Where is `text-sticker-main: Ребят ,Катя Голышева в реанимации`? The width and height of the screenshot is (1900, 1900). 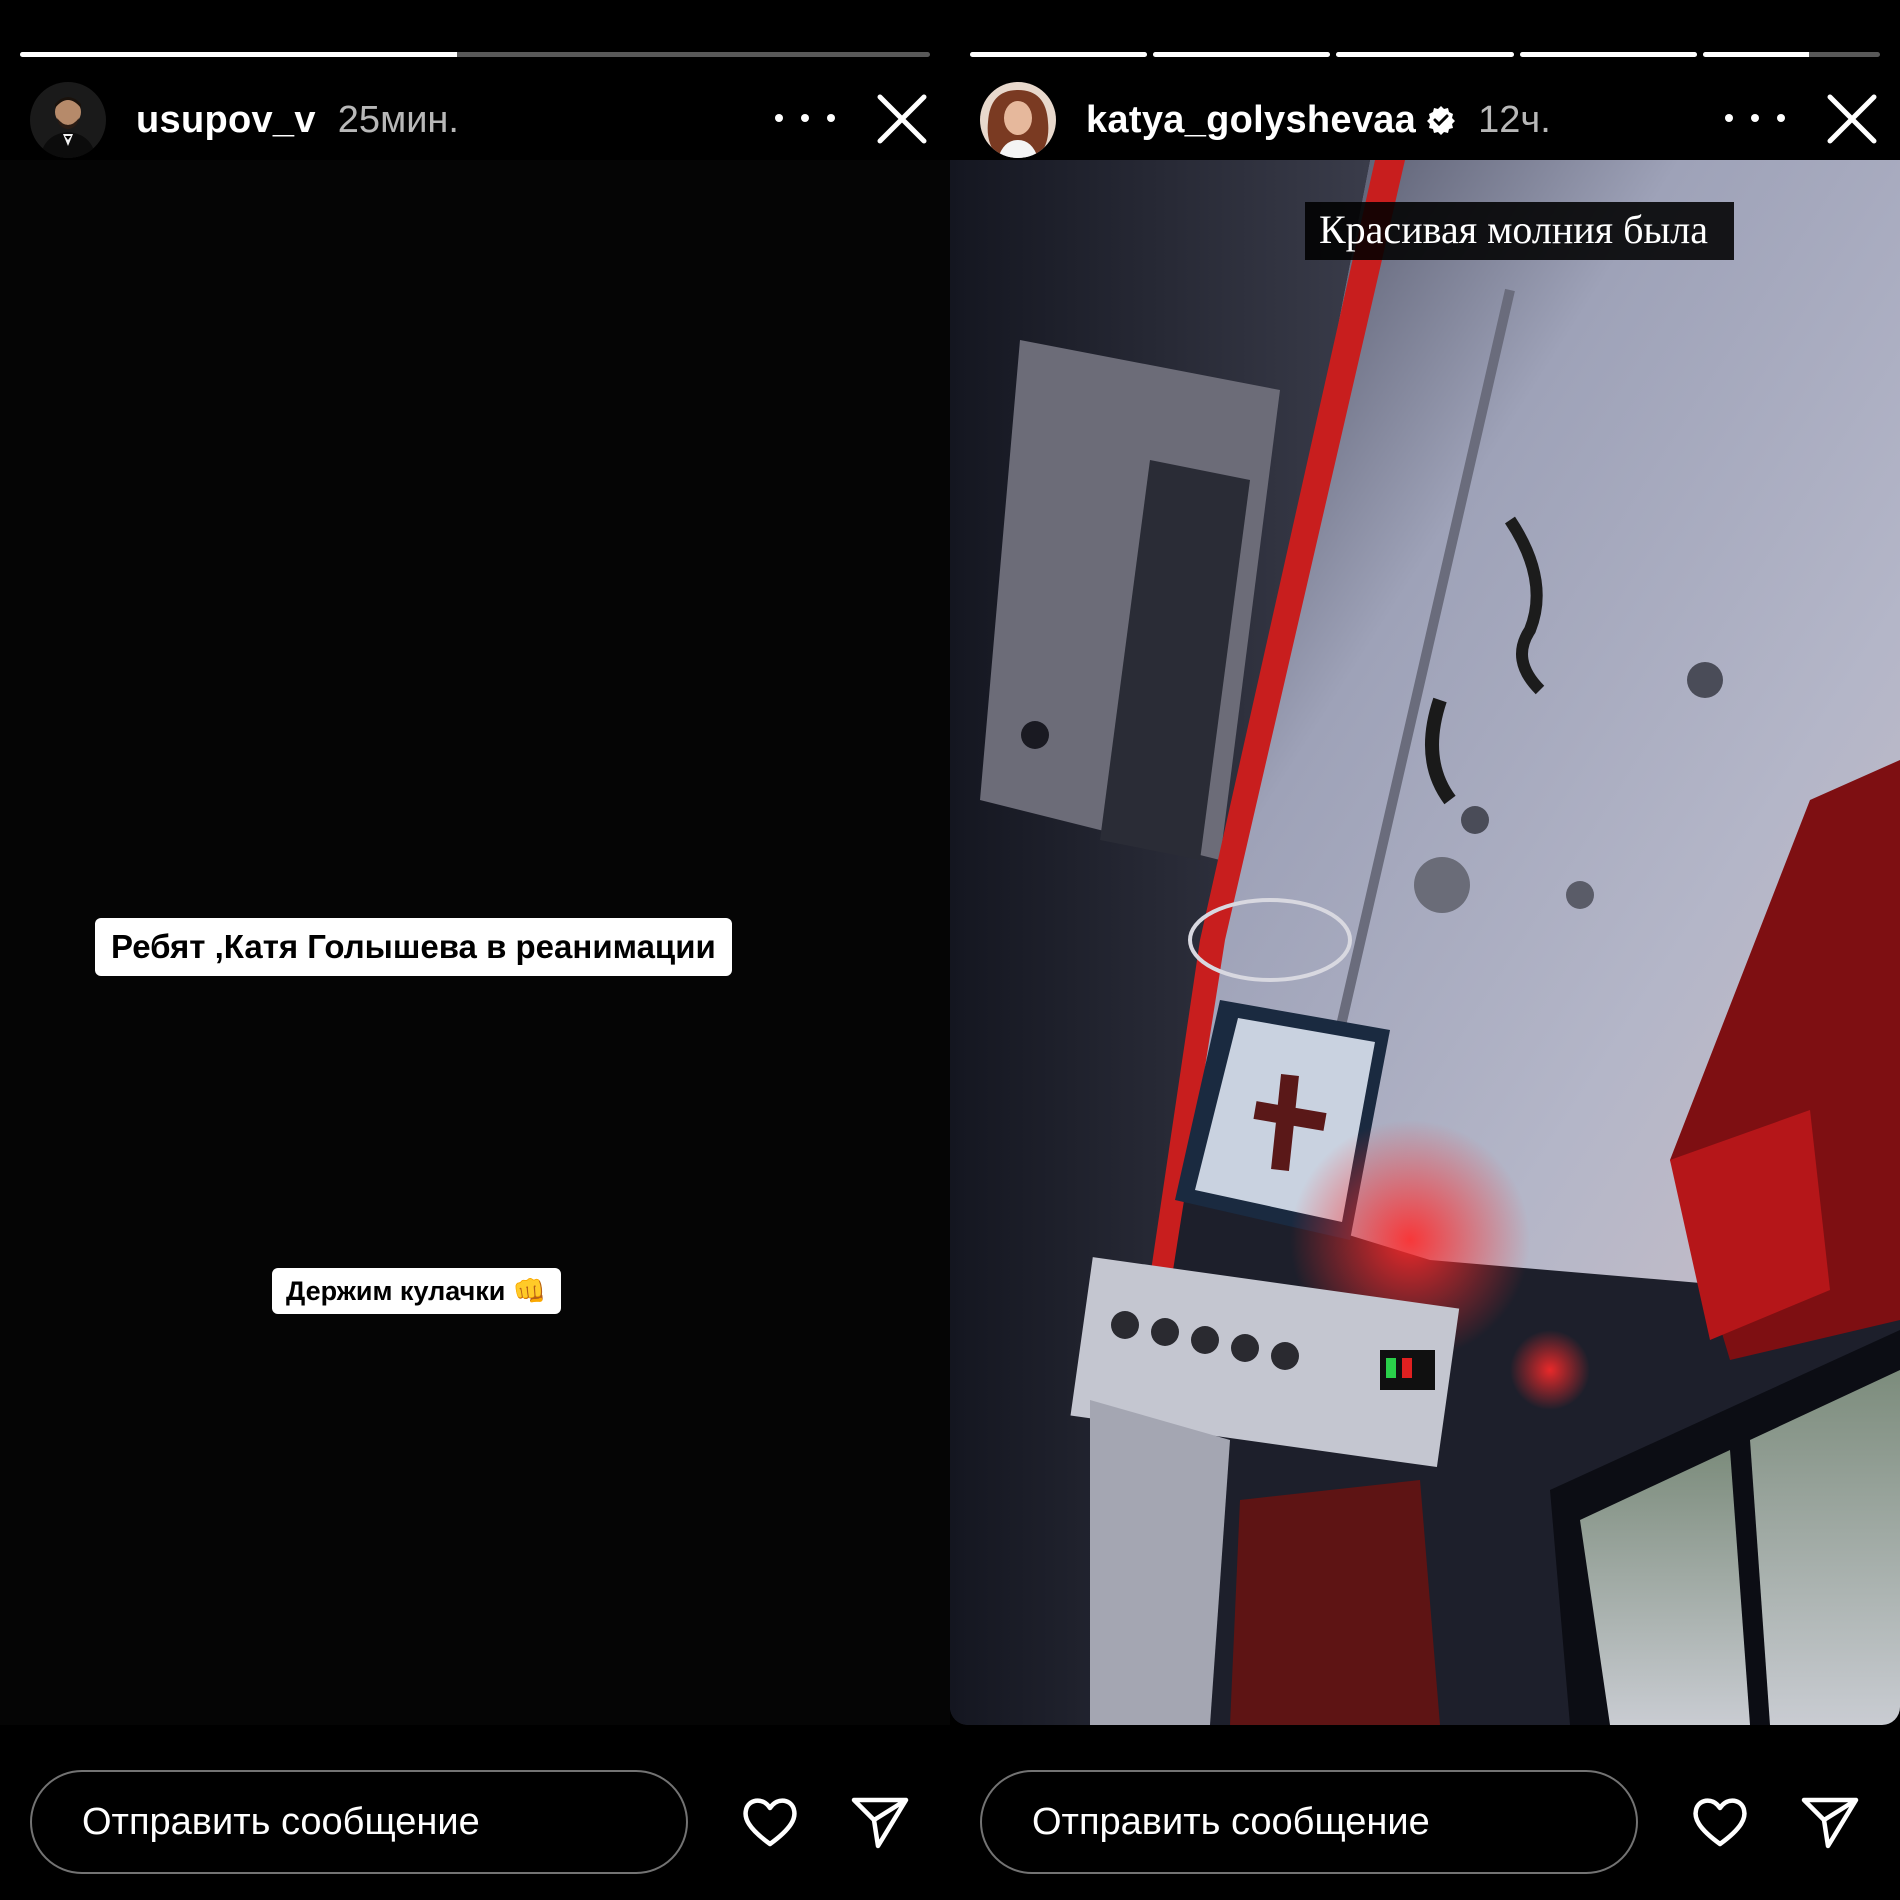
text-sticker-main: Ребят ,Катя Голышева в реанимации is located at coordinates (413, 947).